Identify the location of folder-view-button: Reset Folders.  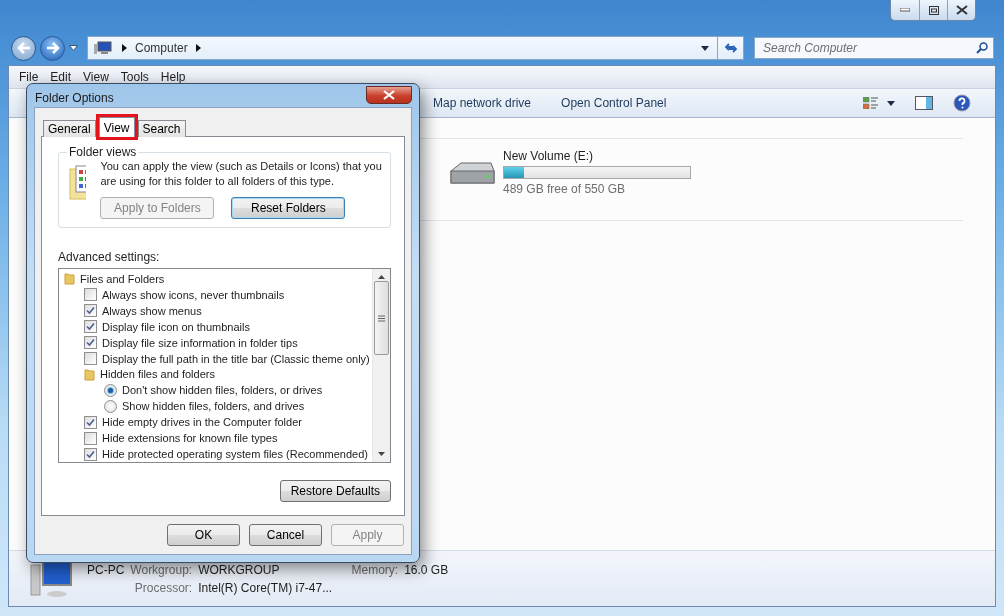
(288, 208).